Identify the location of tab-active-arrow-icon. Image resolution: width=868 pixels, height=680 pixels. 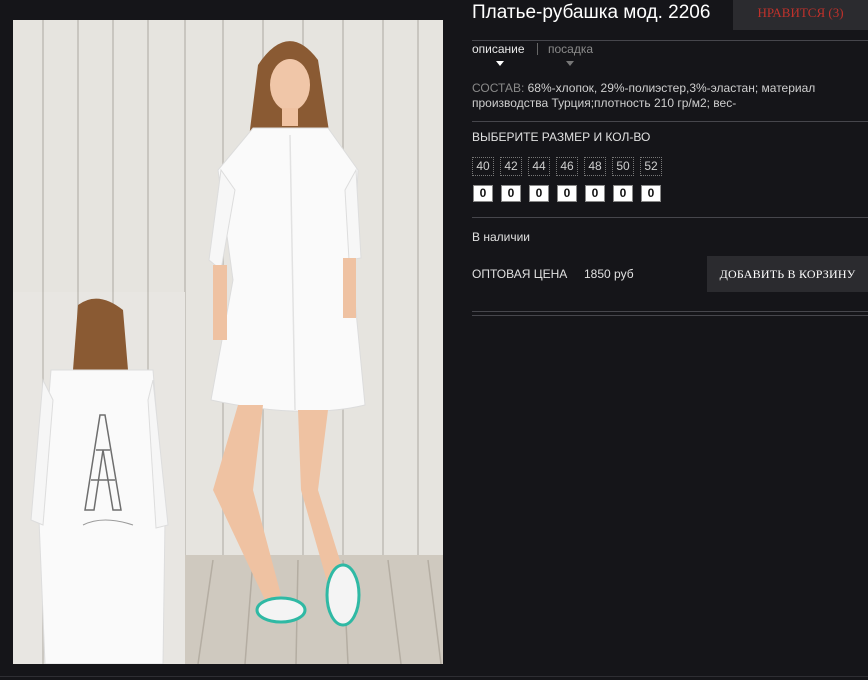
(500, 63).